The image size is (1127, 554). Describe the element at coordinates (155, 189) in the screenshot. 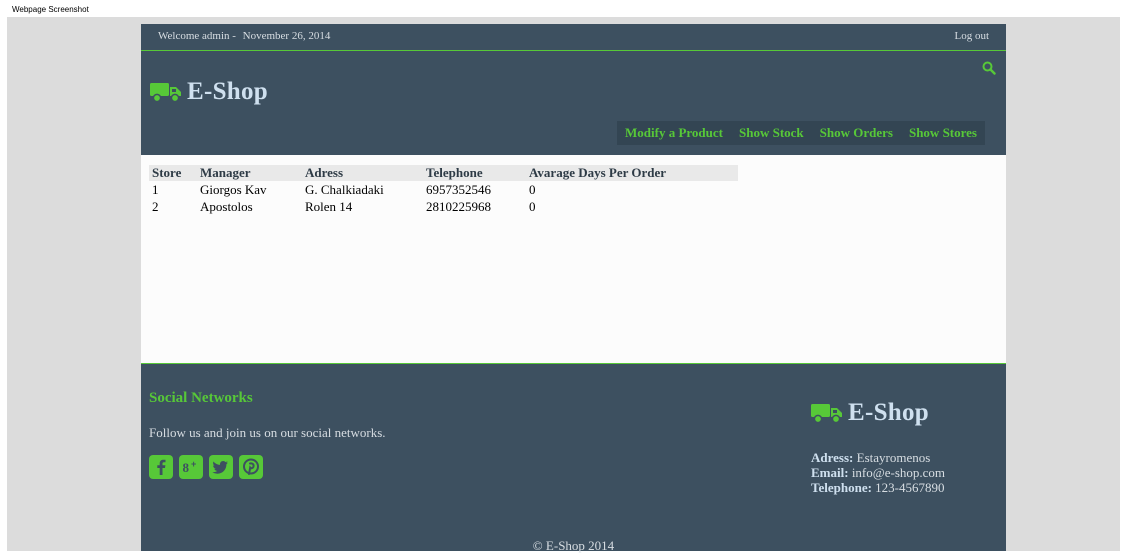

I see `cell-store: 1` at that location.